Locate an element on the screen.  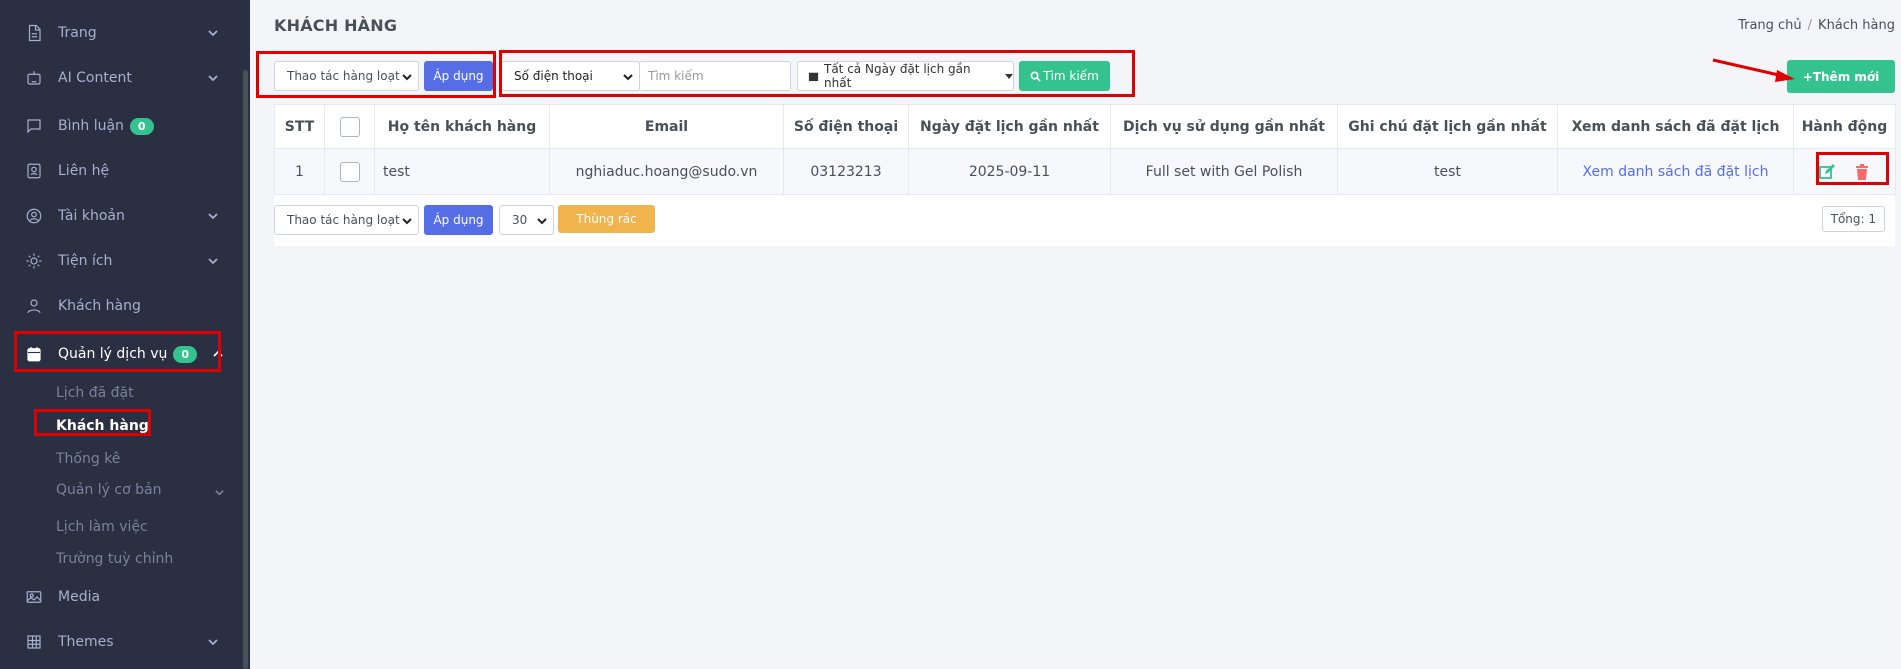
subitem-khach-hang: Khách hàng is located at coordinates (102, 426).